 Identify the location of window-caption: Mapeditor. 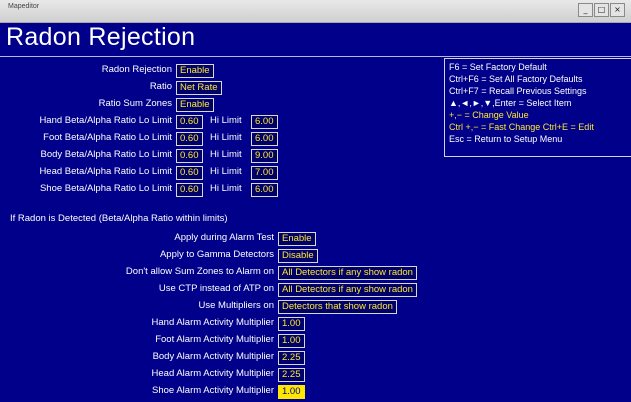
(24, 6).